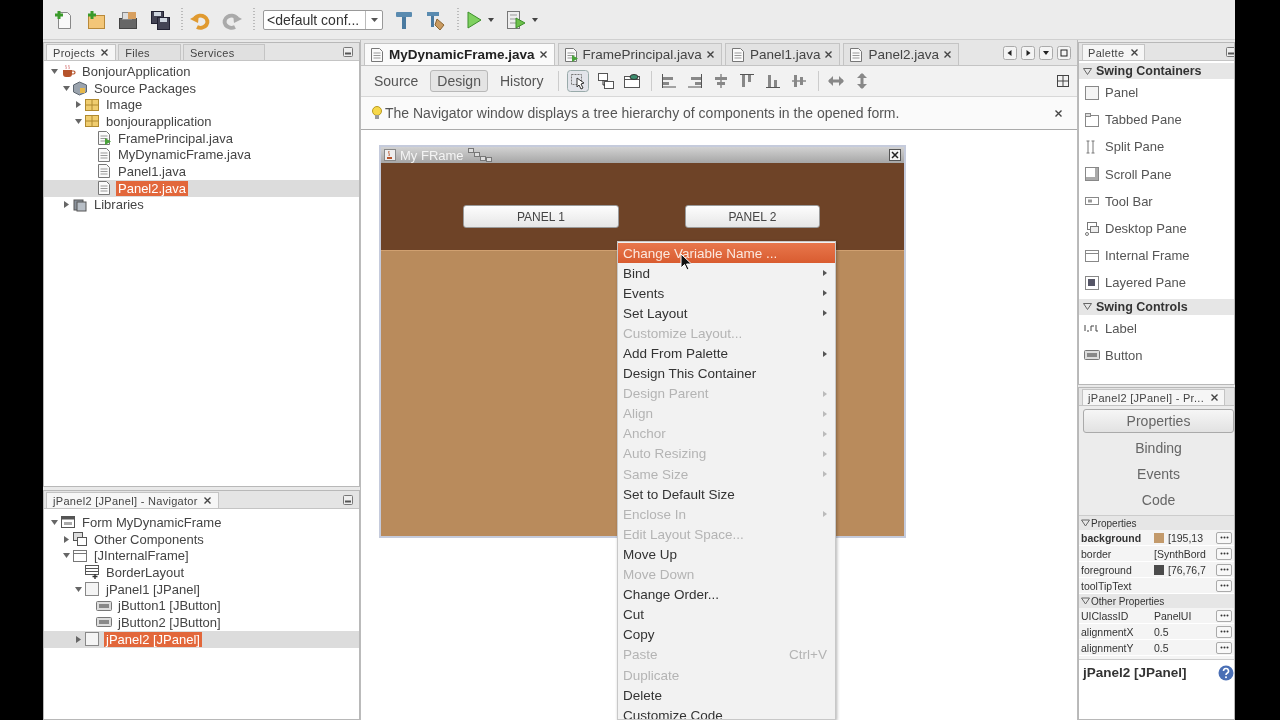 The width and height of the screenshot is (1280, 720). I want to click on property-name: toolTipText, so click(1107, 585).